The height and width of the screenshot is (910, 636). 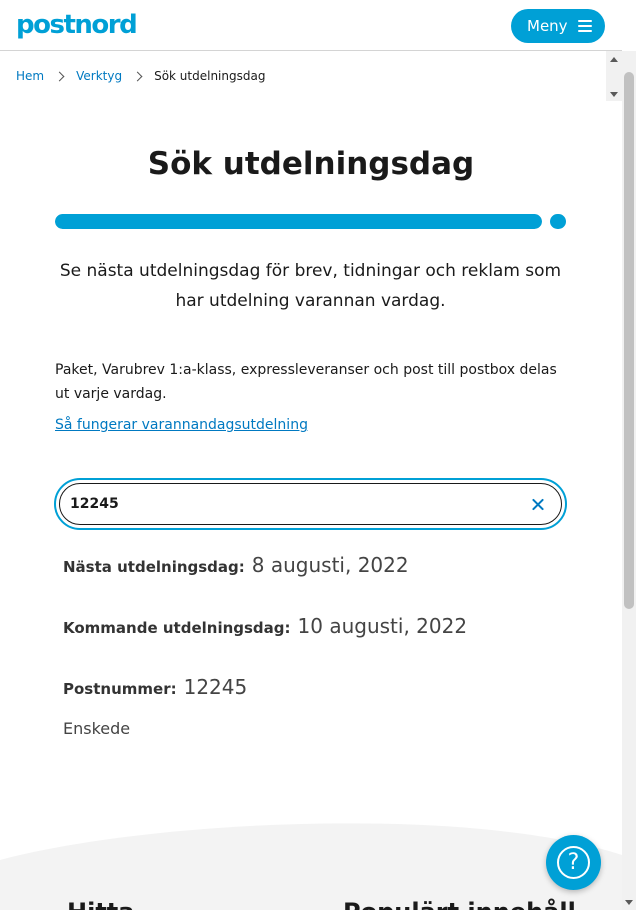 What do you see at coordinates (538, 505) in the screenshot?
I see `close-icon` at bounding box center [538, 505].